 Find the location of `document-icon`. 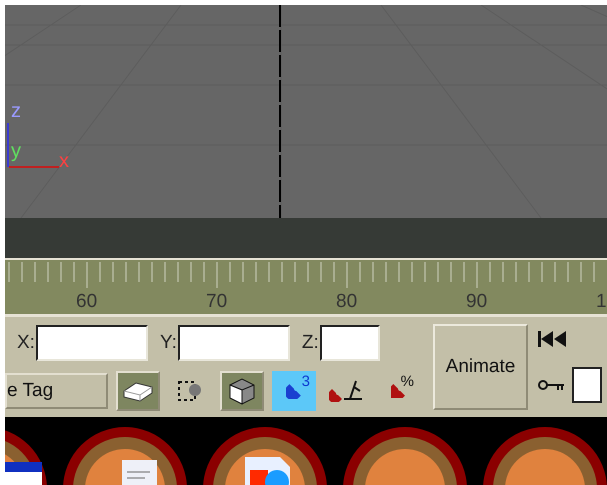

document-icon is located at coordinates (267, 471).